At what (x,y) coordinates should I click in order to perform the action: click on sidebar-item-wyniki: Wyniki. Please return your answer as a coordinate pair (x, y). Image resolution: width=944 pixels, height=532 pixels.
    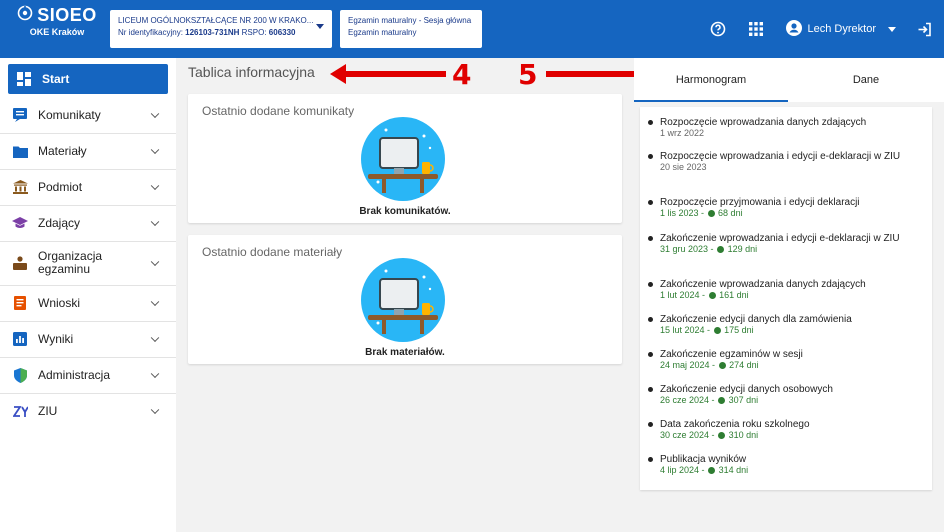
    Looking at the image, I should click on (88, 339).